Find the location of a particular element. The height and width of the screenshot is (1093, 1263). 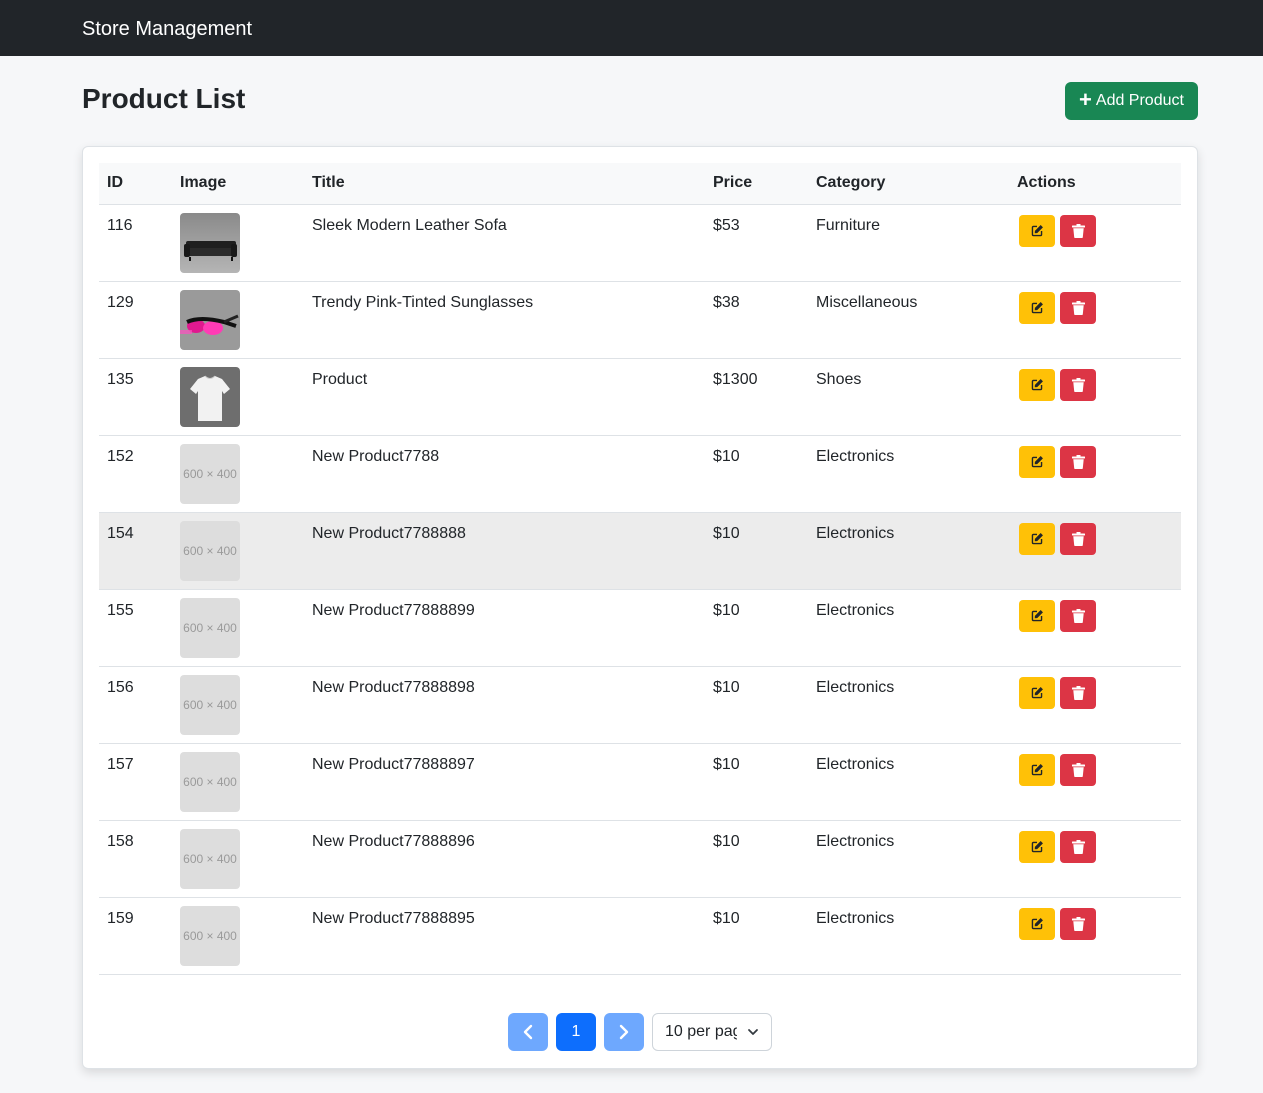

page-title: Product List is located at coordinates (164, 98).